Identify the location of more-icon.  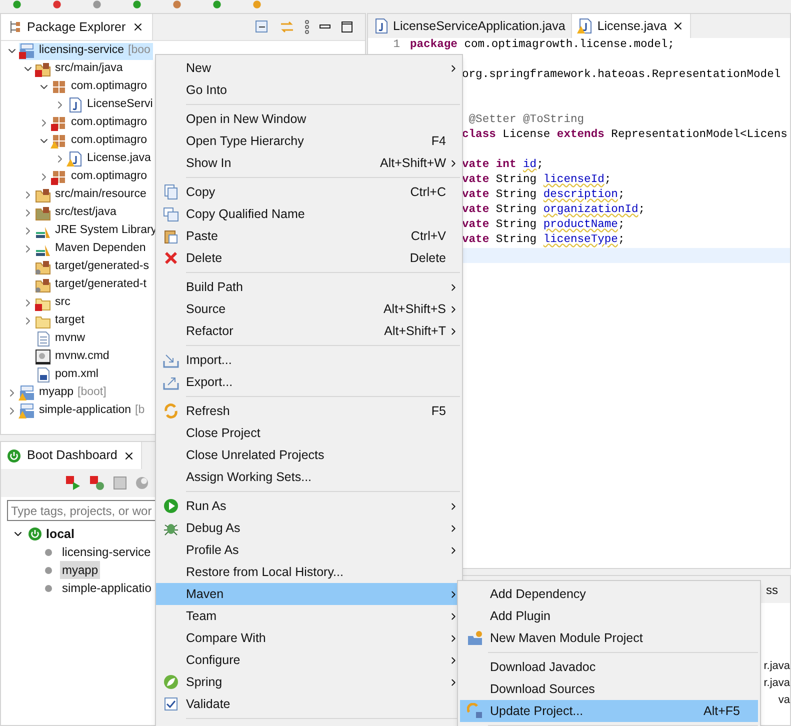
(307, 27).